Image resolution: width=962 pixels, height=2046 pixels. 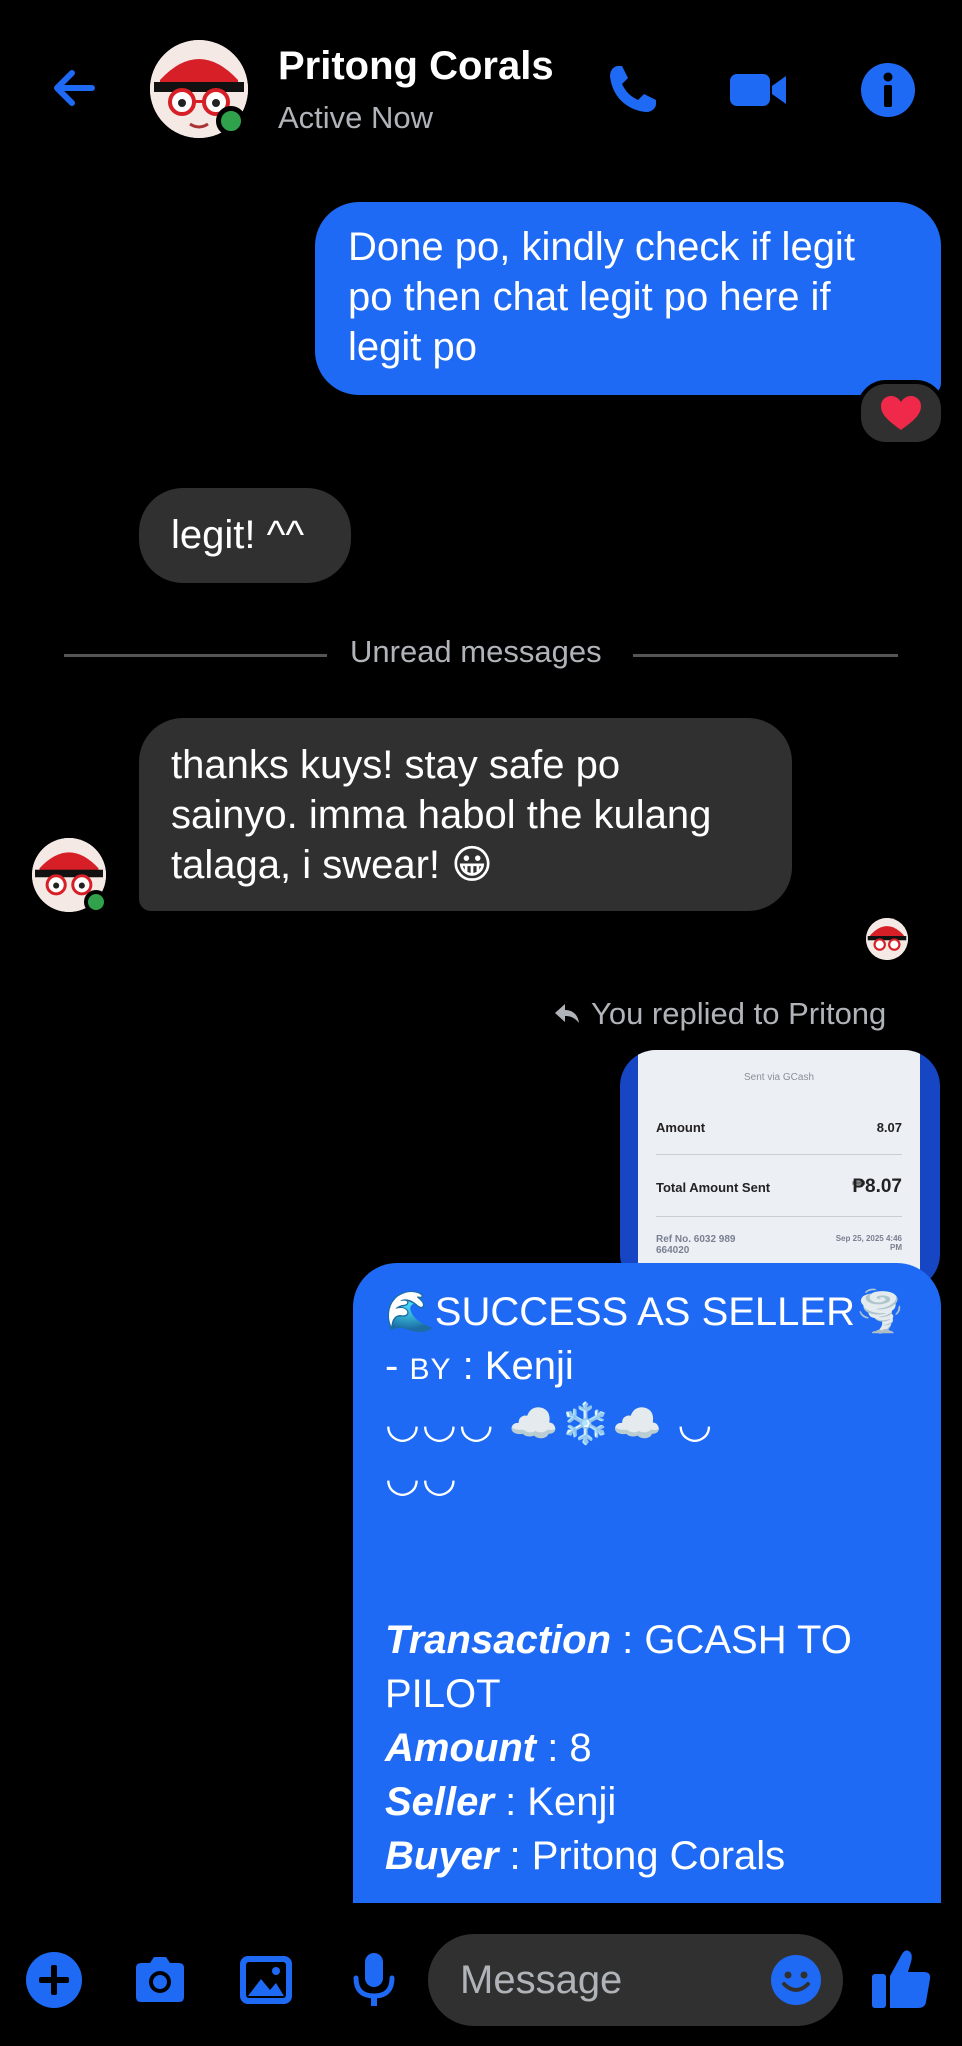 What do you see at coordinates (887, 939) in the screenshot?
I see `seen-receipt-avatar` at bounding box center [887, 939].